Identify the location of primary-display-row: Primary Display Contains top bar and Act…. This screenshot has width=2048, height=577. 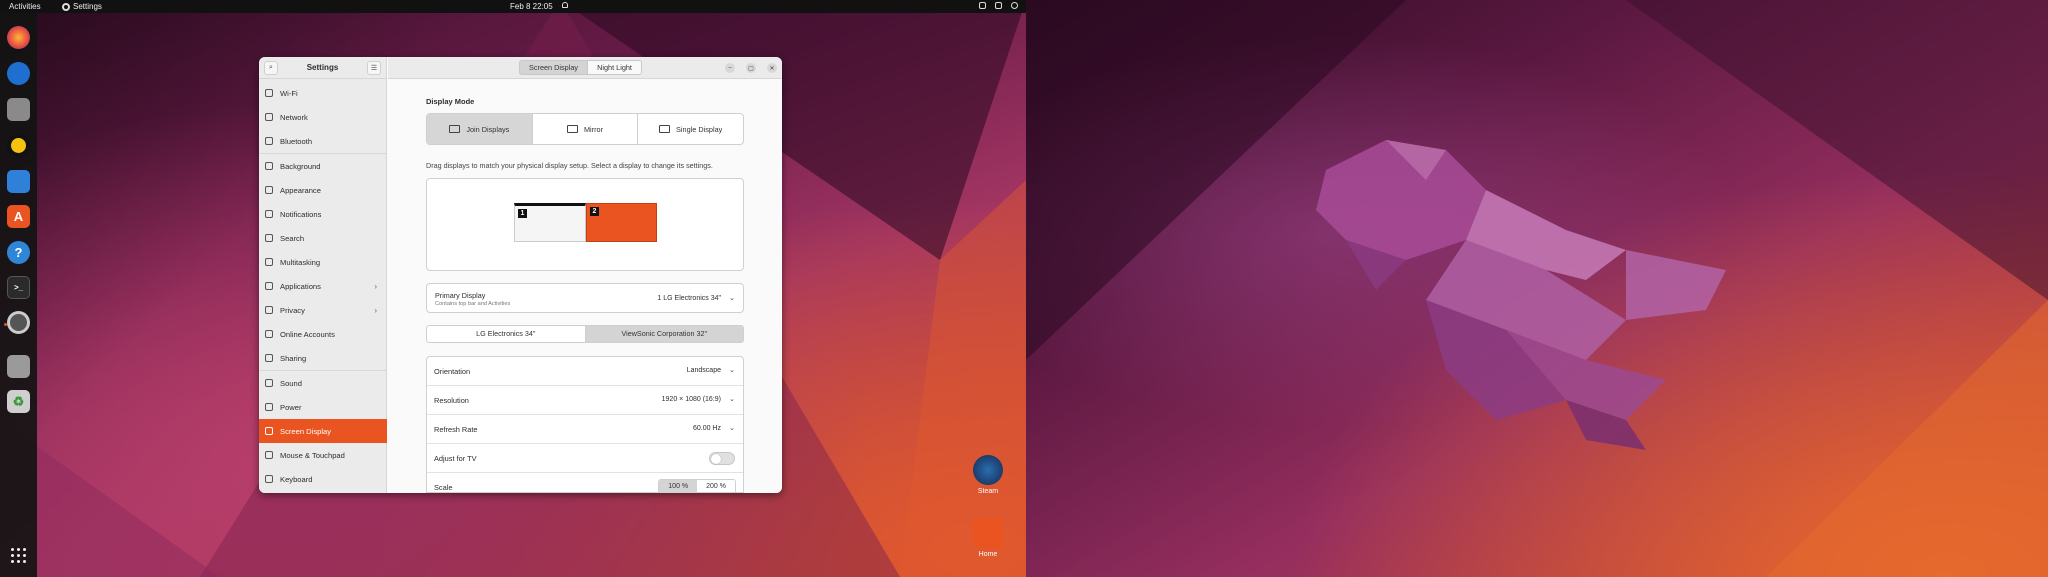
(585, 298).